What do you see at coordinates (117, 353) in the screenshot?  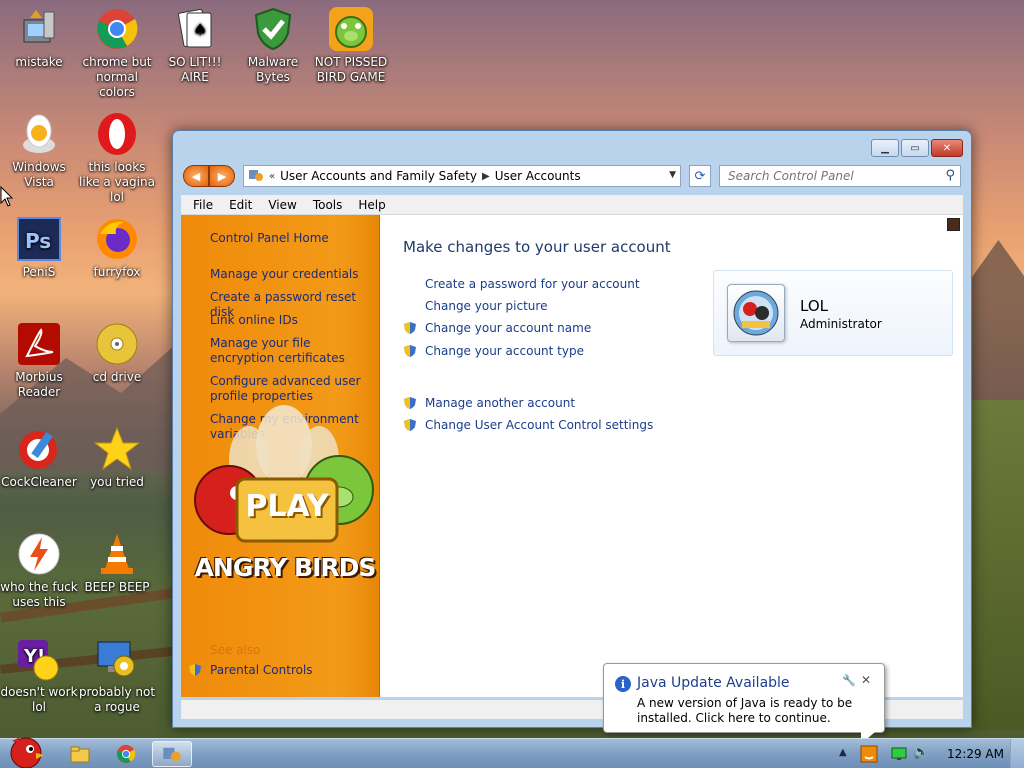 I see `desktop-icon-cd-drive: cd drive` at bounding box center [117, 353].